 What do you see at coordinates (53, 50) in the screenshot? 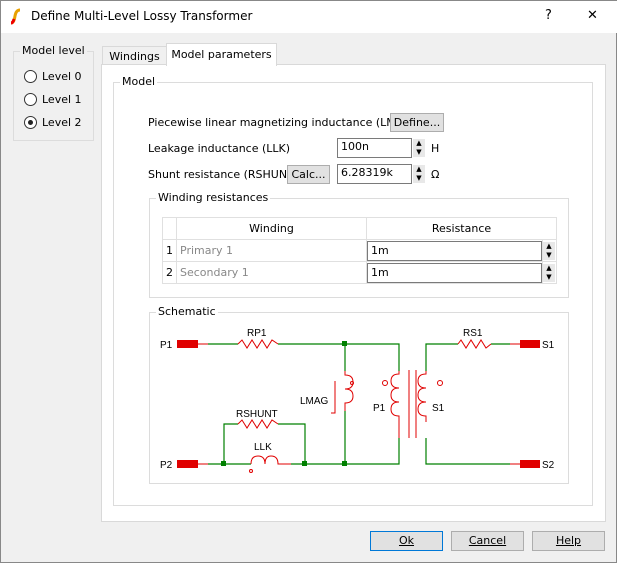
I see `model-level-title: Model level` at bounding box center [53, 50].